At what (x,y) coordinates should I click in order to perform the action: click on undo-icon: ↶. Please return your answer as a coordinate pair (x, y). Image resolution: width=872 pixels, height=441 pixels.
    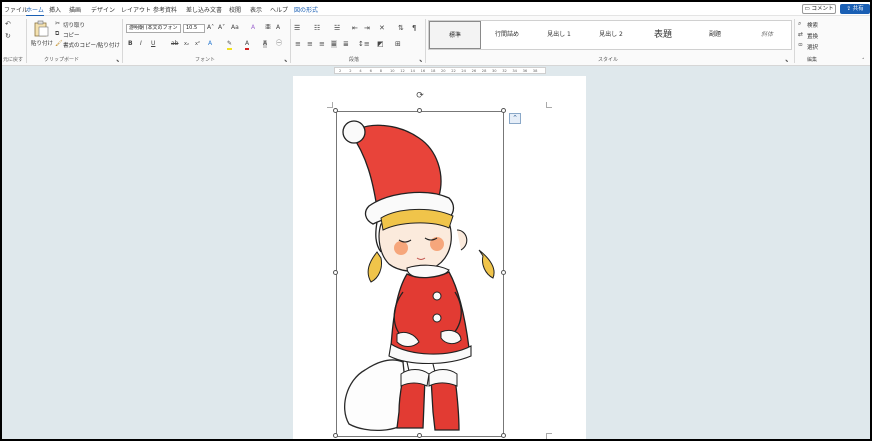
    Looking at the image, I should click on (8, 24).